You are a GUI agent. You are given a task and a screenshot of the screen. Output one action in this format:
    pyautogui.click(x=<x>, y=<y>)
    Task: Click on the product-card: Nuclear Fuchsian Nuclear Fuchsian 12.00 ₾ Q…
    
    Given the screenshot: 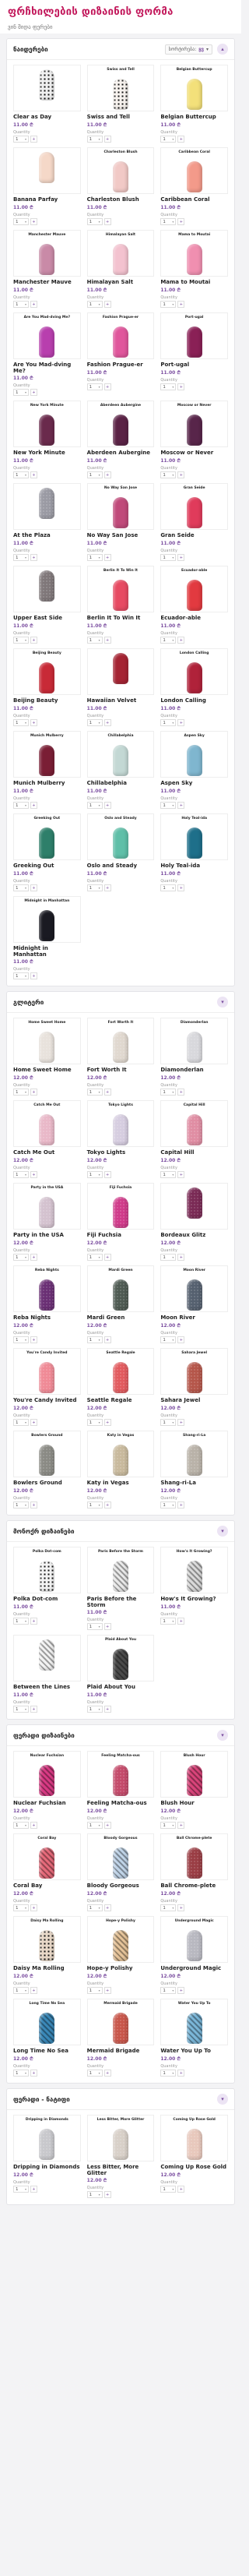 What is the action you would take?
    pyautogui.click(x=47, y=1790)
    